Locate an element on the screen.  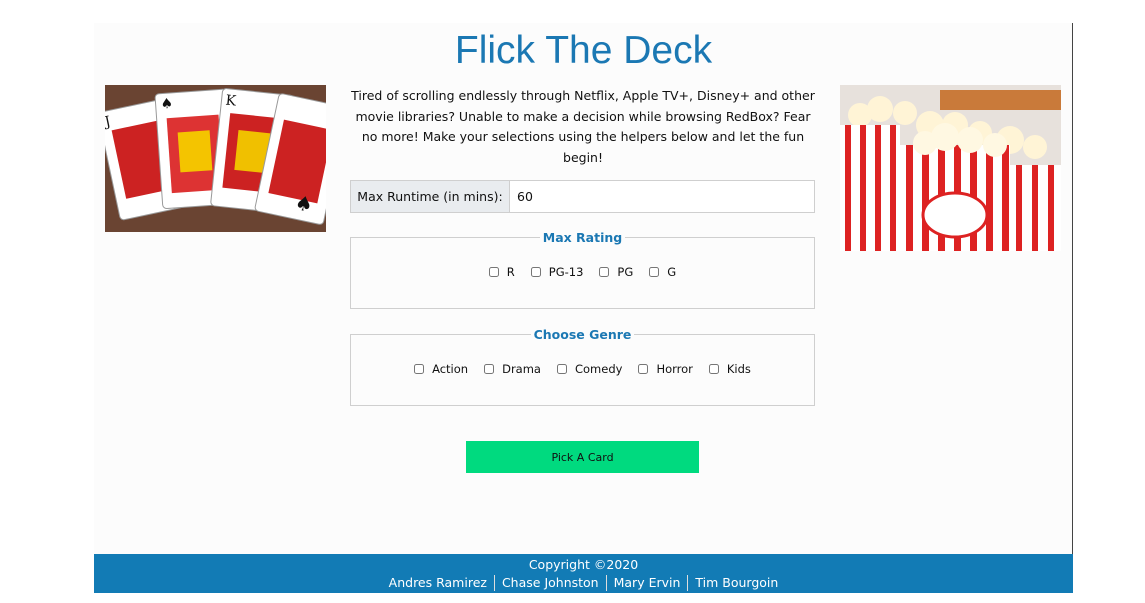
genre-label-horror: Horror is located at coordinates (674, 369).